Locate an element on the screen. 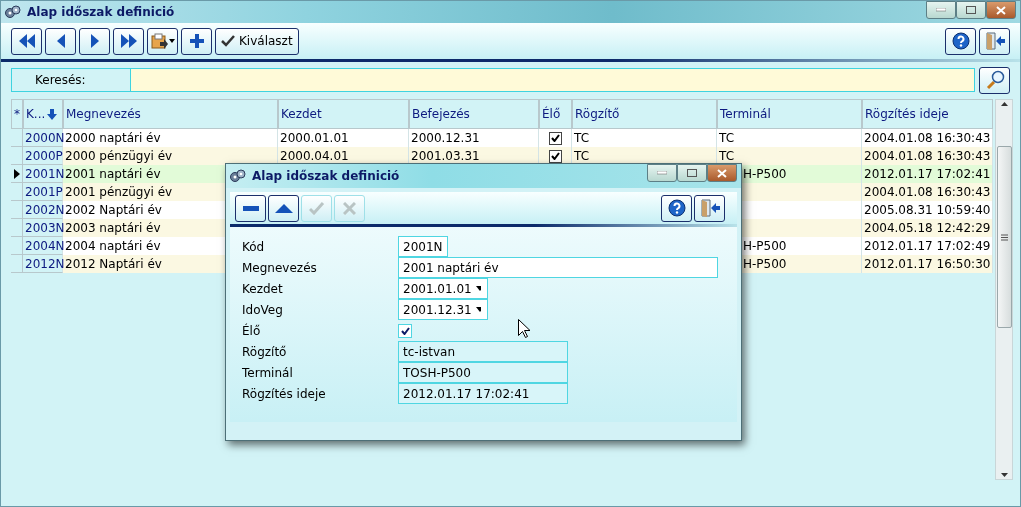 This screenshot has width=1021, height=507. field-label: Kód is located at coordinates (254, 246).